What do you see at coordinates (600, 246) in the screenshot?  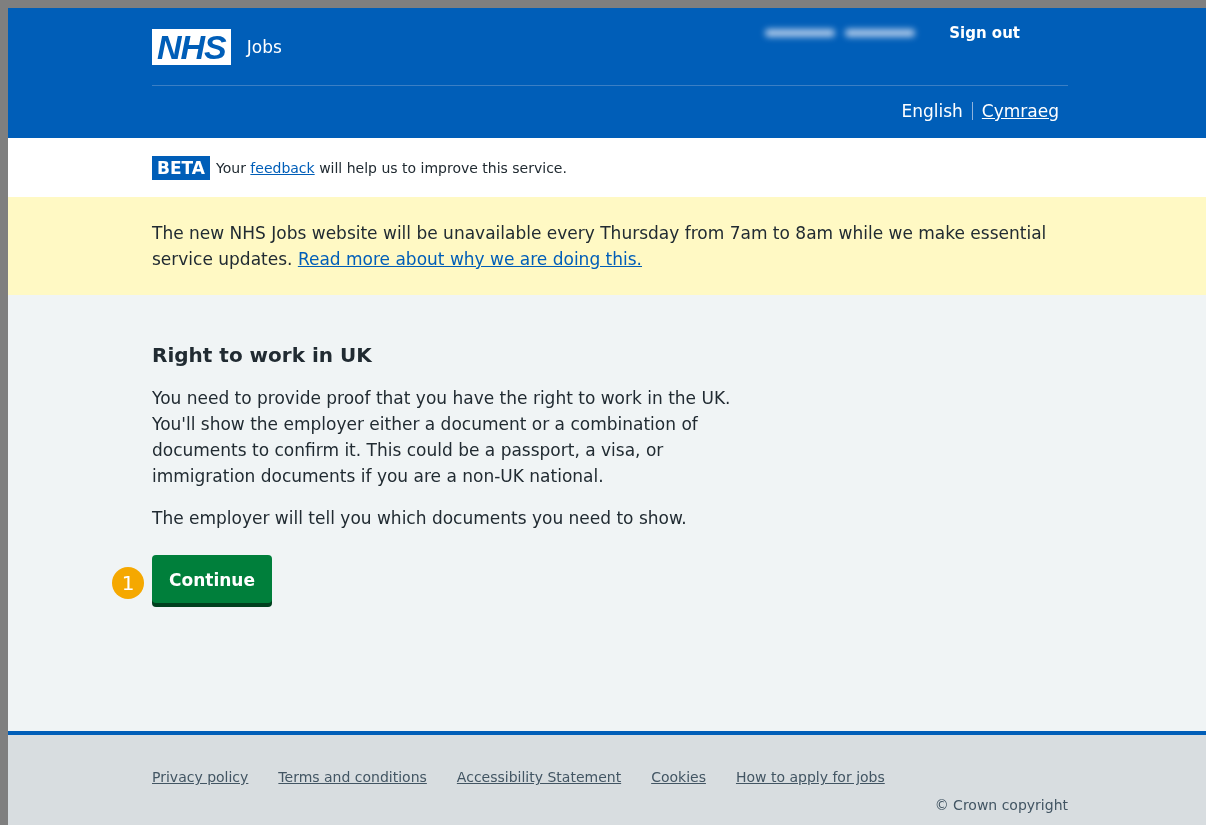 I see `service-notice: The new NHS Jobs website will be unavailable every Thursday from 7am to 8am while we make essential service updates. Read more about why we are doing this.` at bounding box center [600, 246].